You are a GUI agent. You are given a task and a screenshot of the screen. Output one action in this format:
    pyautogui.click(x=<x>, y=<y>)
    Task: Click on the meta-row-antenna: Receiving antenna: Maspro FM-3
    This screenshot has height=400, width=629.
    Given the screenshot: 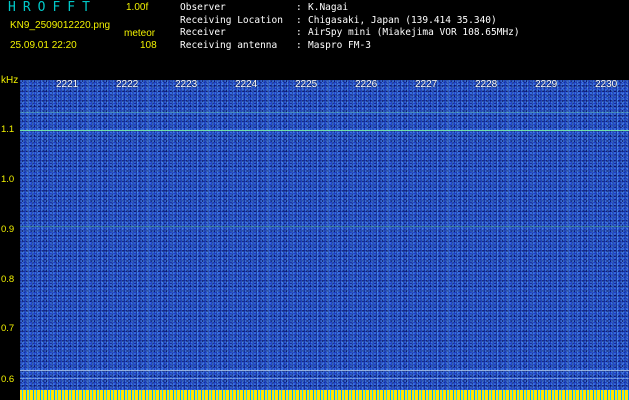 What is the action you would take?
    pyautogui.click(x=275, y=45)
    